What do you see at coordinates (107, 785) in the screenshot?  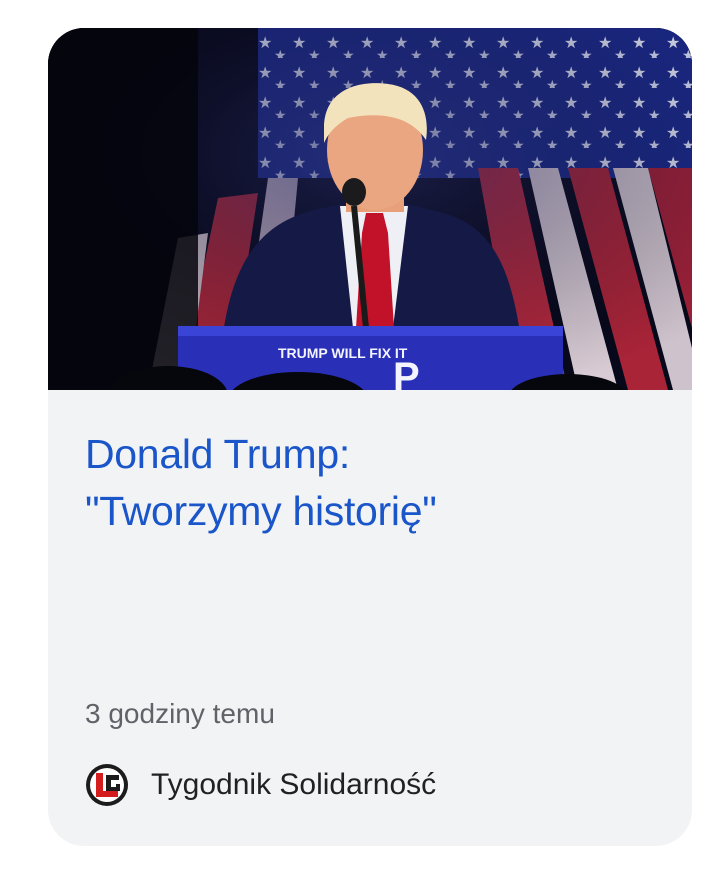 I see `tygodnik-solidarnosc-logo-icon` at bounding box center [107, 785].